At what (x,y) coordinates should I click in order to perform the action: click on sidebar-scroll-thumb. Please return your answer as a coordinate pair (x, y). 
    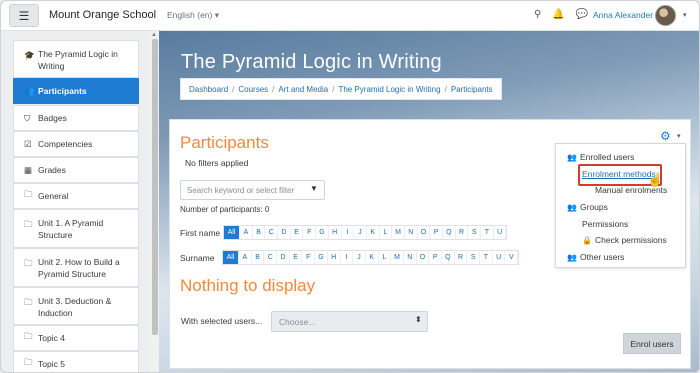
    Looking at the image, I should click on (155, 187).